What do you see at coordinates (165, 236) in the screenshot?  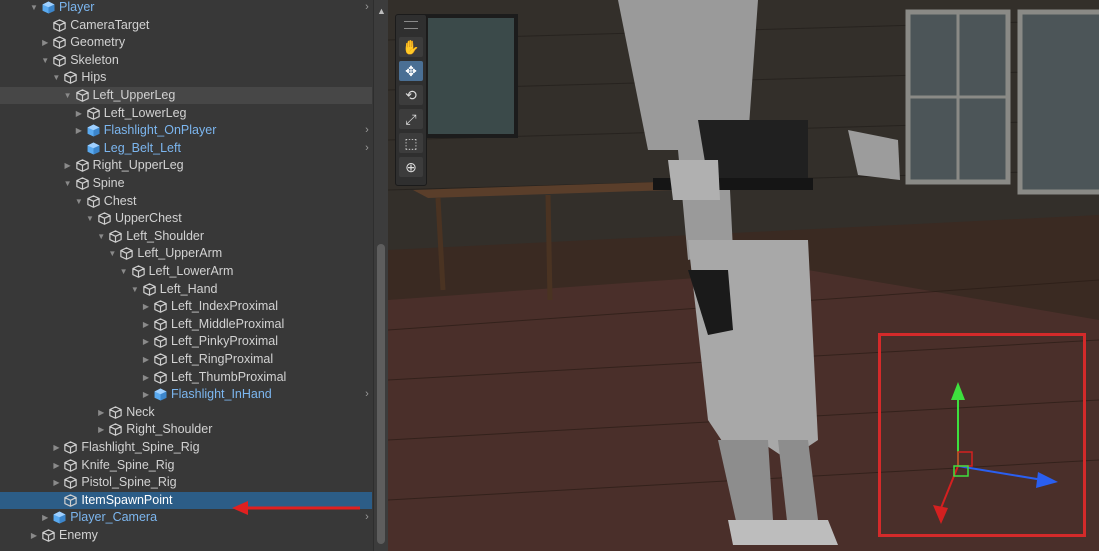 I see `hierarchy-item-label: Left_Shoulder` at bounding box center [165, 236].